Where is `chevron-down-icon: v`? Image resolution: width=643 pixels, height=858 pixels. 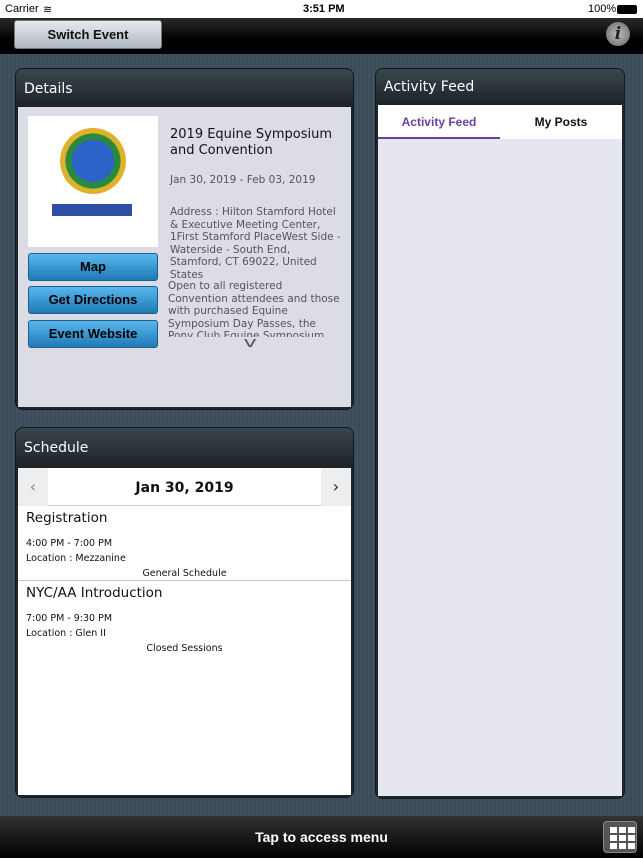
chevron-down-icon: v is located at coordinates (250, 343).